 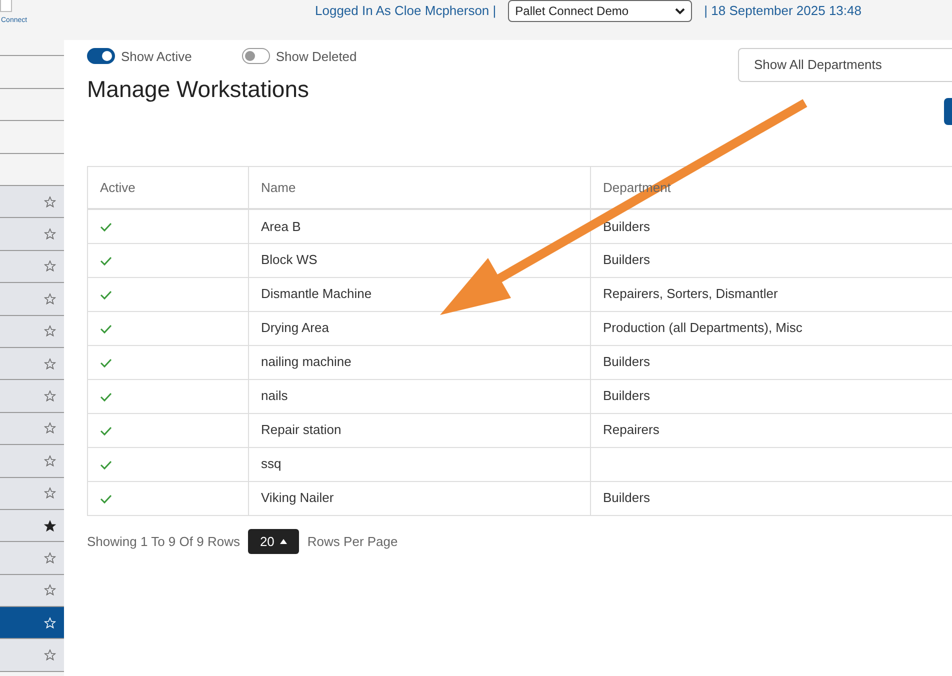 What do you see at coordinates (419, 328) in the screenshot?
I see `table-cell: Drying Area` at bounding box center [419, 328].